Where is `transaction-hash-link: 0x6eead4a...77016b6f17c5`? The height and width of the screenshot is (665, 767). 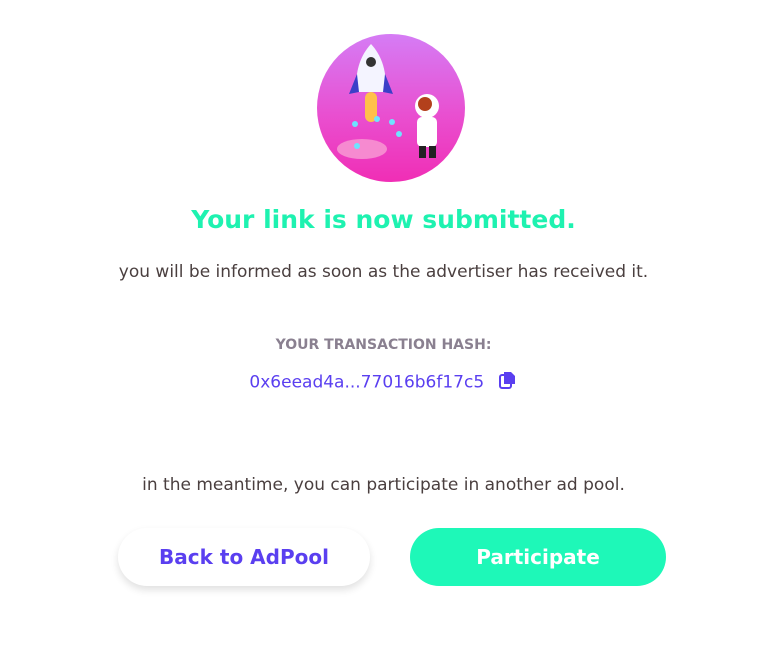 transaction-hash-link: 0x6eead4a...77016b6f17c5 is located at coordinates (366, 383).